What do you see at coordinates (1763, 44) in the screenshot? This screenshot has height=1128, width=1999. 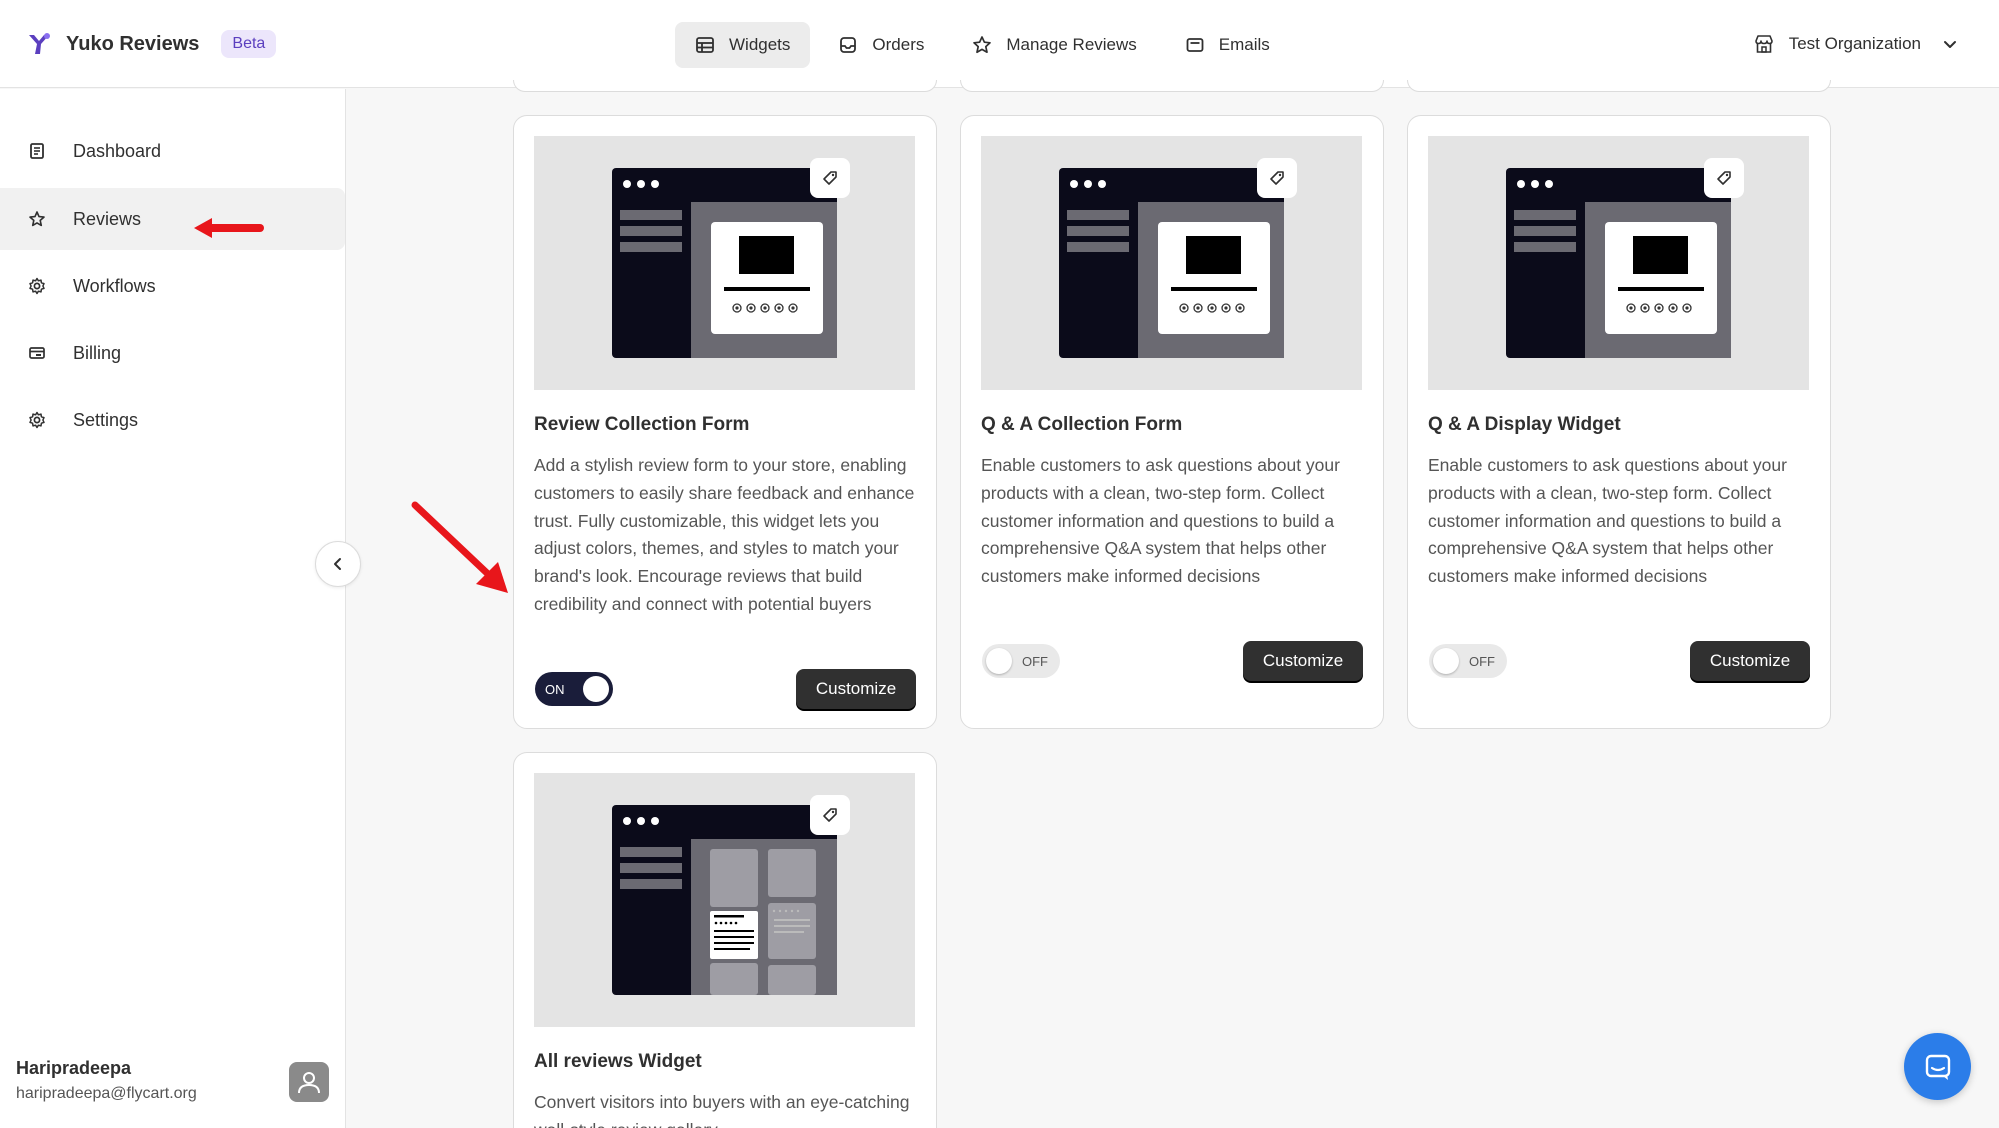 I see `store-icon` at bounding box center [1763, 44].